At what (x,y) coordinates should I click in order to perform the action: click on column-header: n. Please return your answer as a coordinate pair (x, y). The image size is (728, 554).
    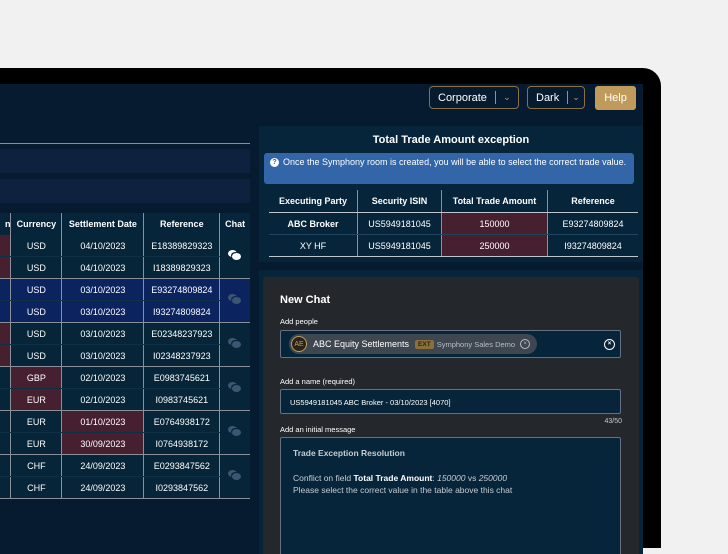
    Looking at the image, I should click on (5, 224).